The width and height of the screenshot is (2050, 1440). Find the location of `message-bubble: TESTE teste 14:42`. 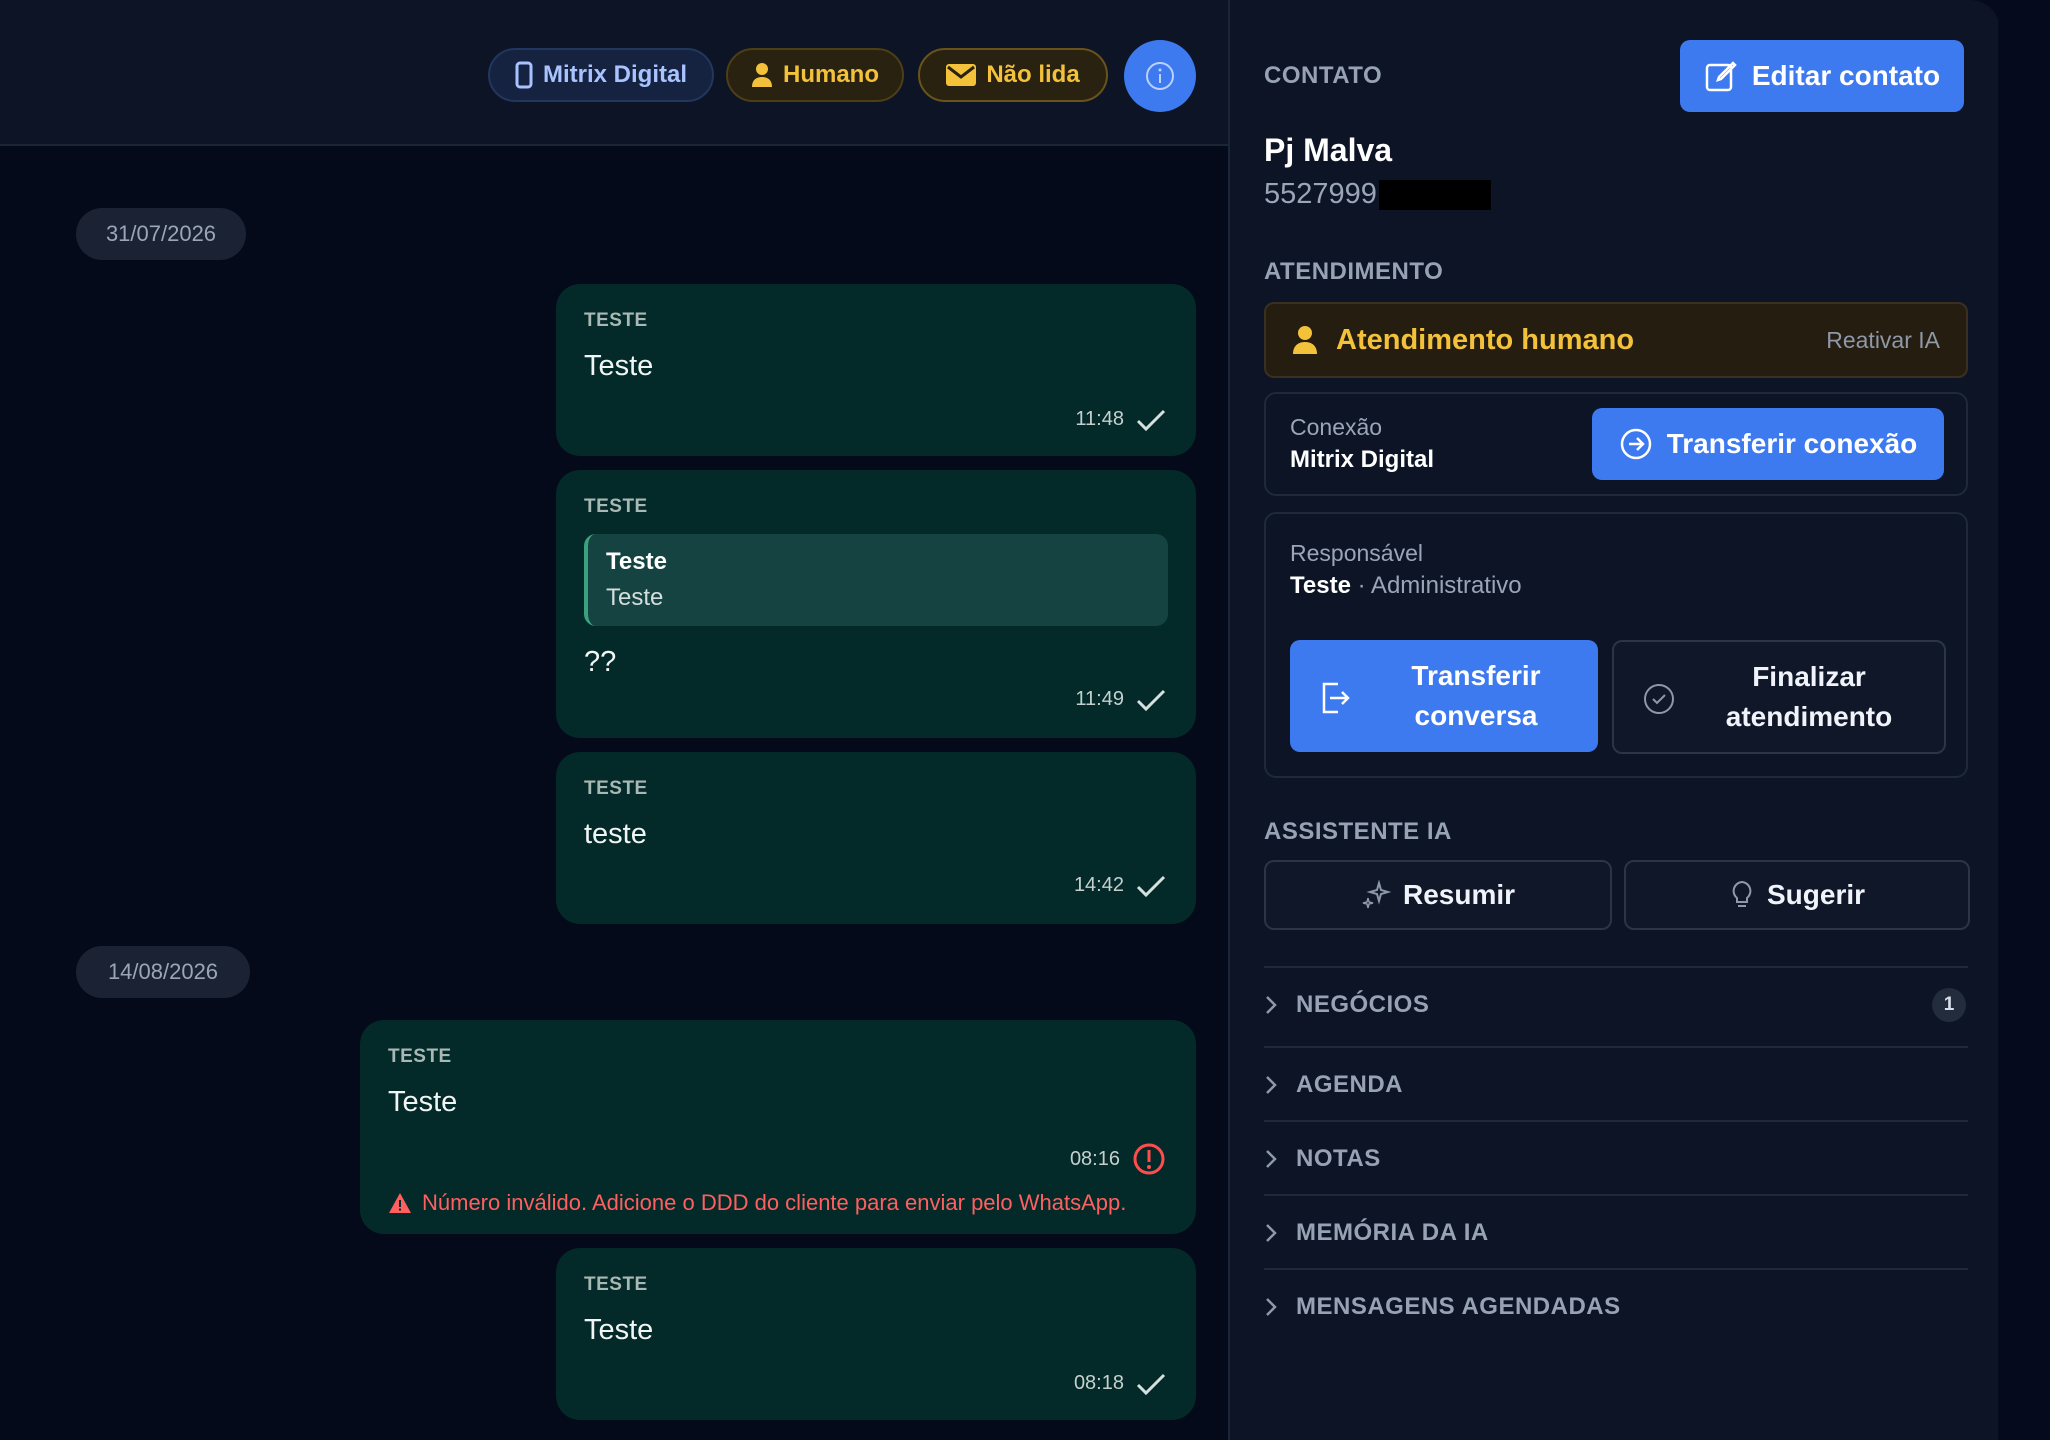

message-bubble: TESTE teste 14:42 is located at coordinates (876, 838).